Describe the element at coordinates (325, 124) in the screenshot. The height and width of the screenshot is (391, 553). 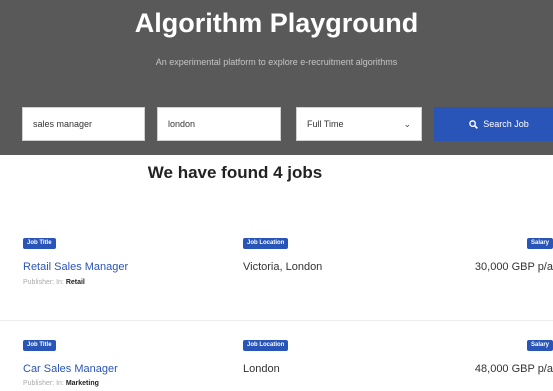
I see `job-type-value: Full Time` at that location.